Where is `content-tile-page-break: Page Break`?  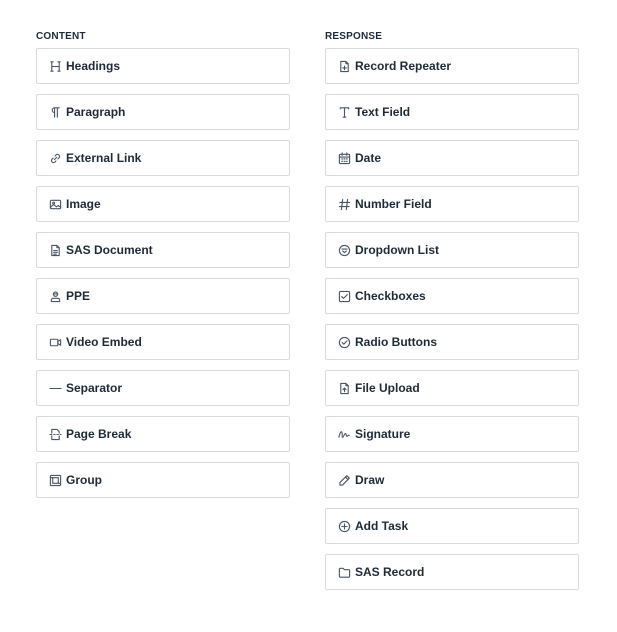 content-tile-page-break: Page Break is located at coordinates (163, 434).